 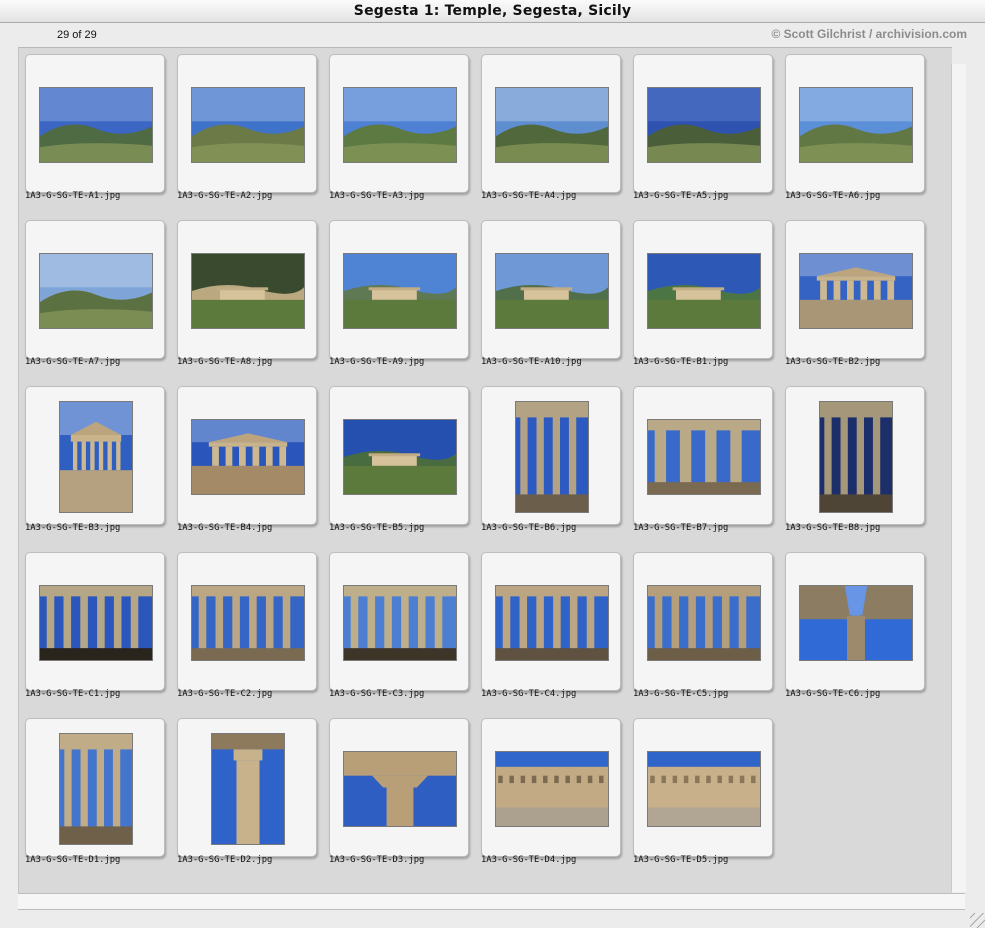 I want to click on horizontal-scrollbar, so click(x=491, y=901).